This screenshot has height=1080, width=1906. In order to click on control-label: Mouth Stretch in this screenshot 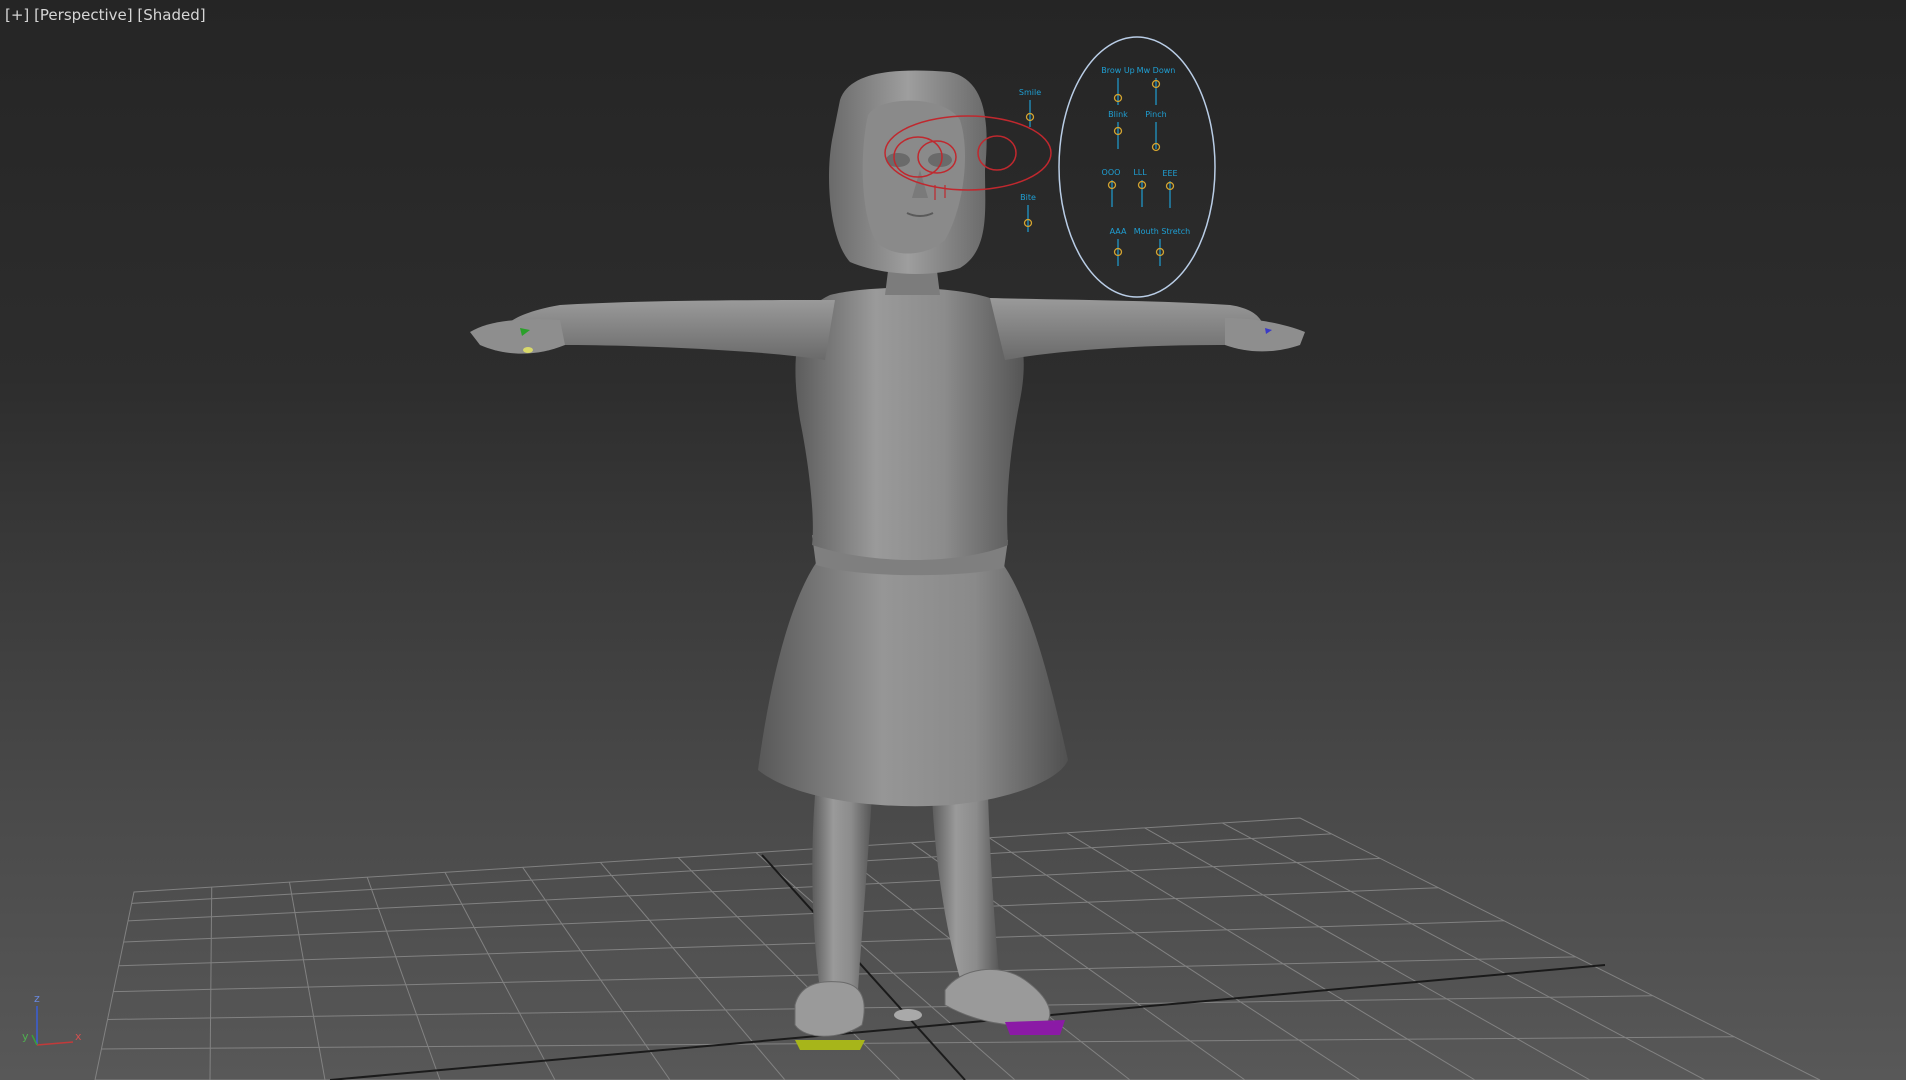, I will do `click(1162, 231)`.